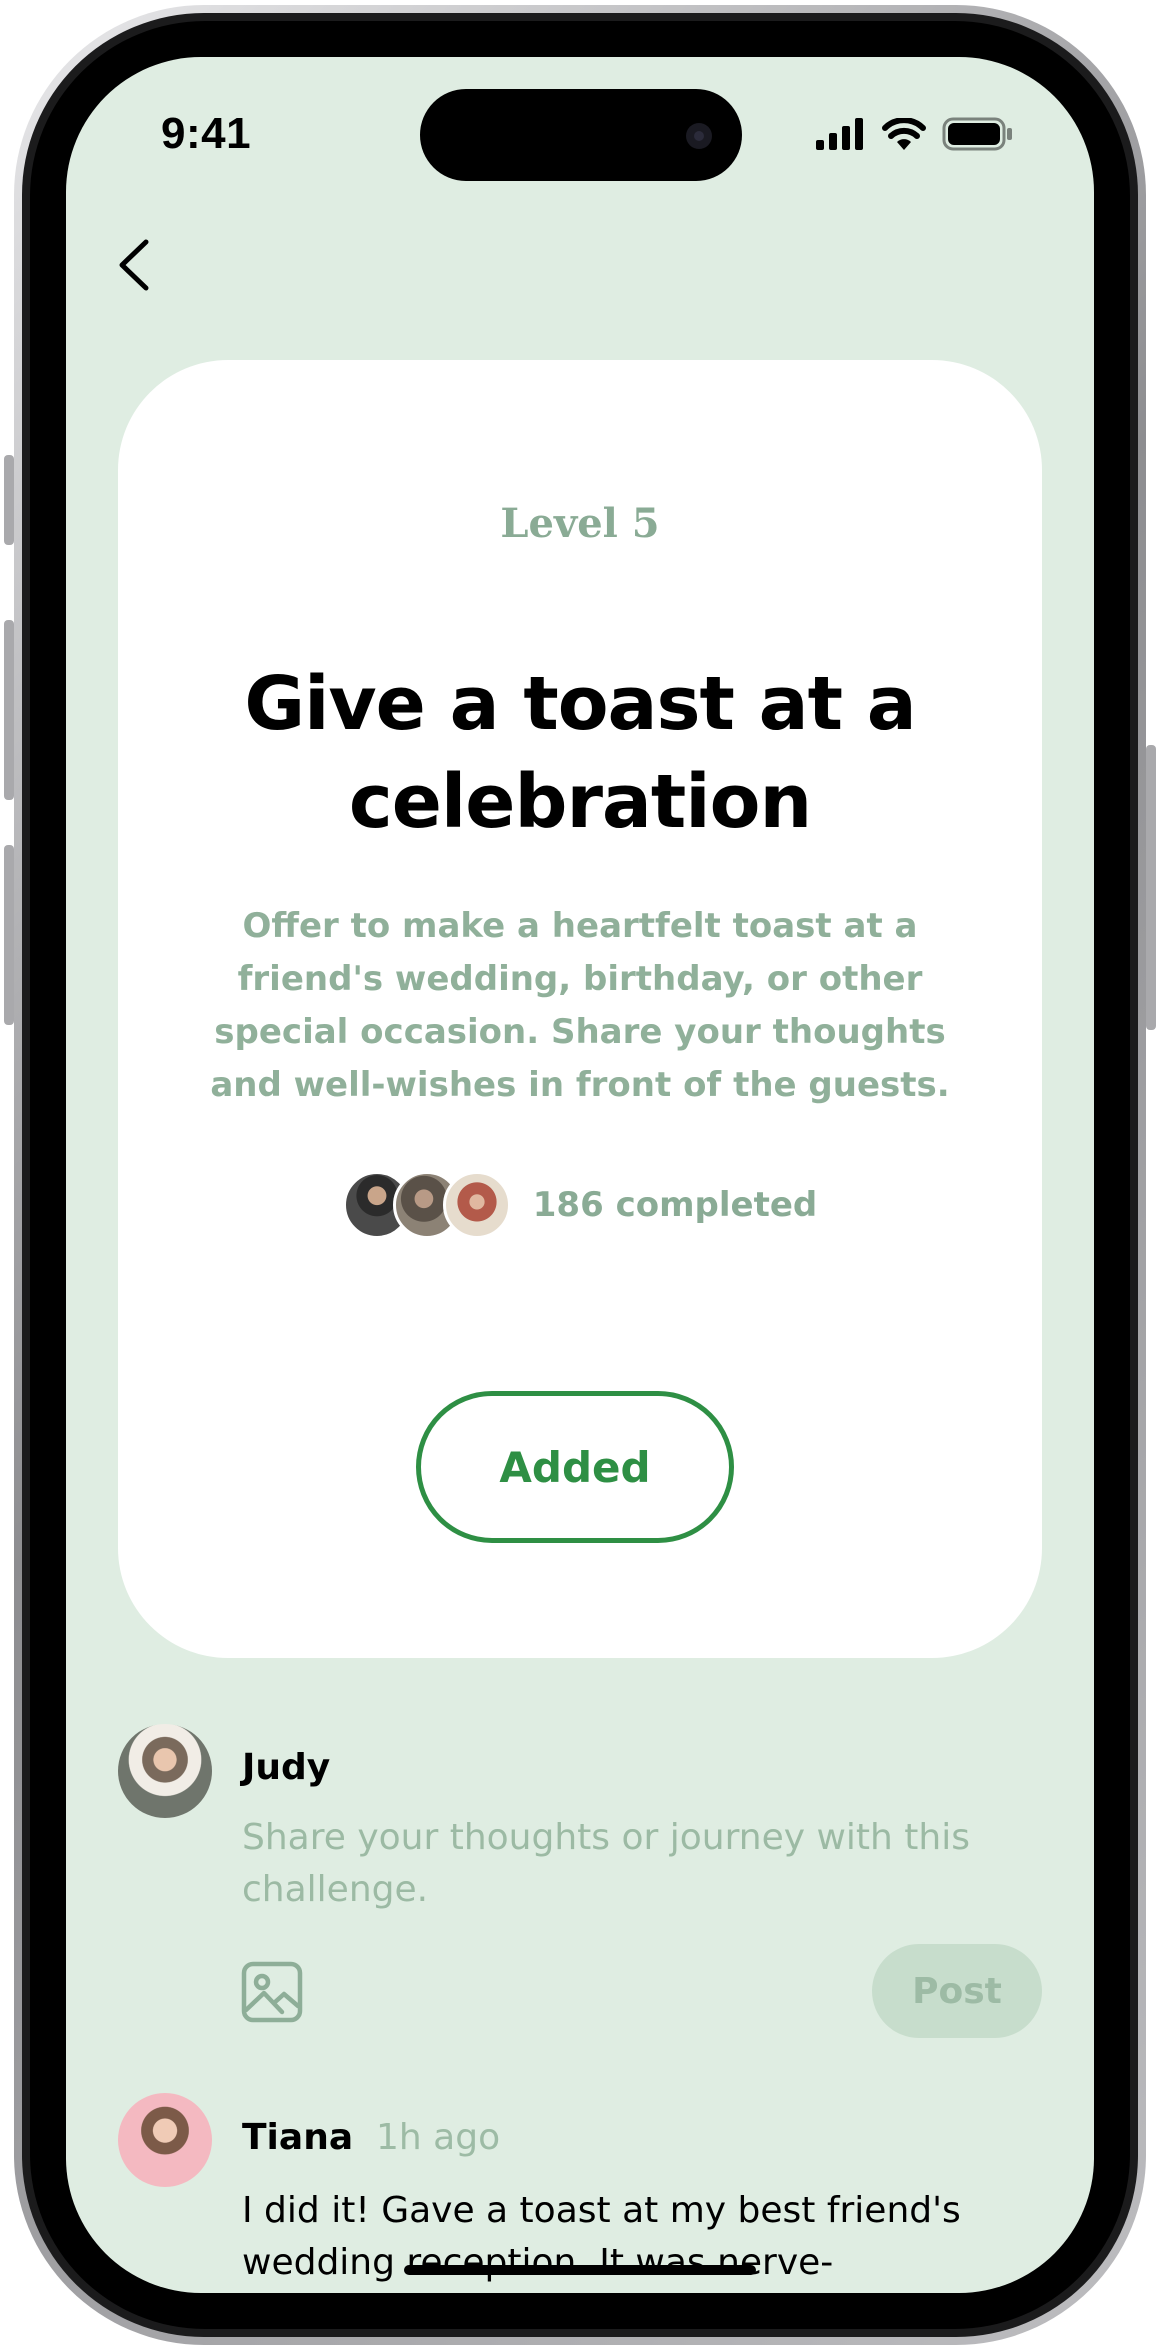 This screenshot has width=1160, height=2350. I want to click on status-icons, so click(915, 134).